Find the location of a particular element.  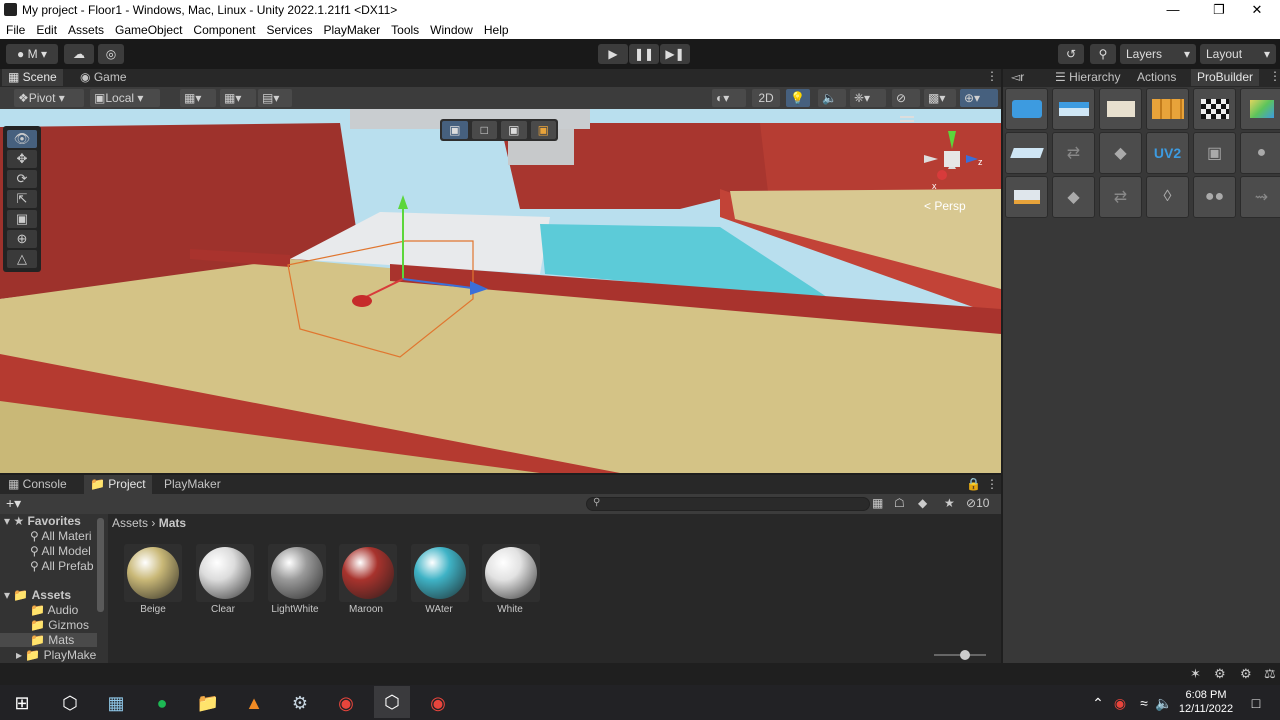

material-editor-icon is located at coordinates (1167, 109).